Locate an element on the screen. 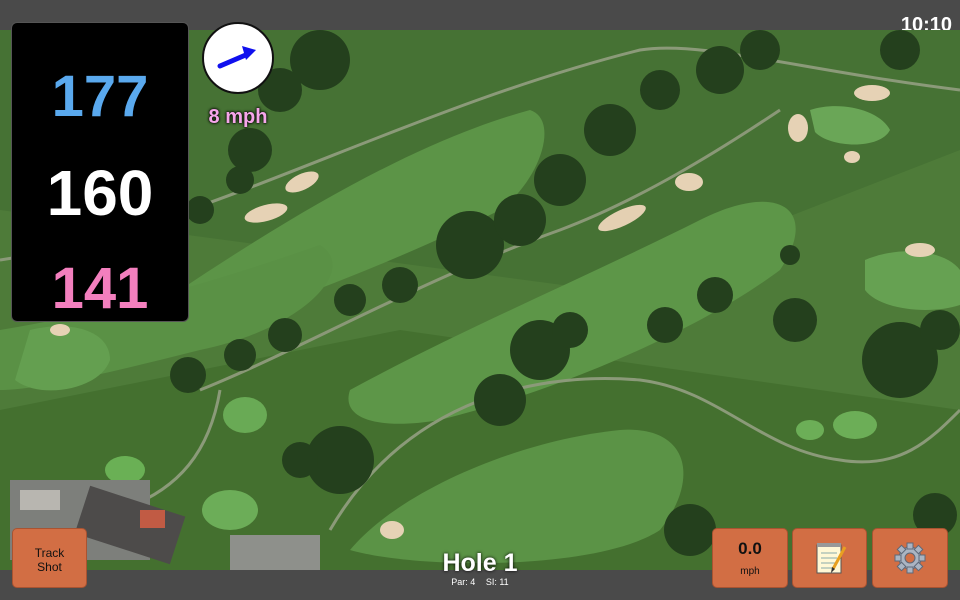  gear-icon is located at coordinates (910, 558).